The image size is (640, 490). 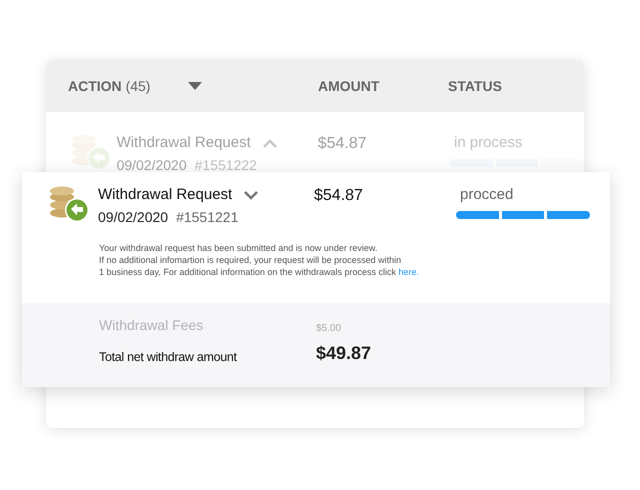 What do you see at coordinates (349, 86) in the screenshot?
I see `column-header: AMOUNT` at bounding box center [349, 86].